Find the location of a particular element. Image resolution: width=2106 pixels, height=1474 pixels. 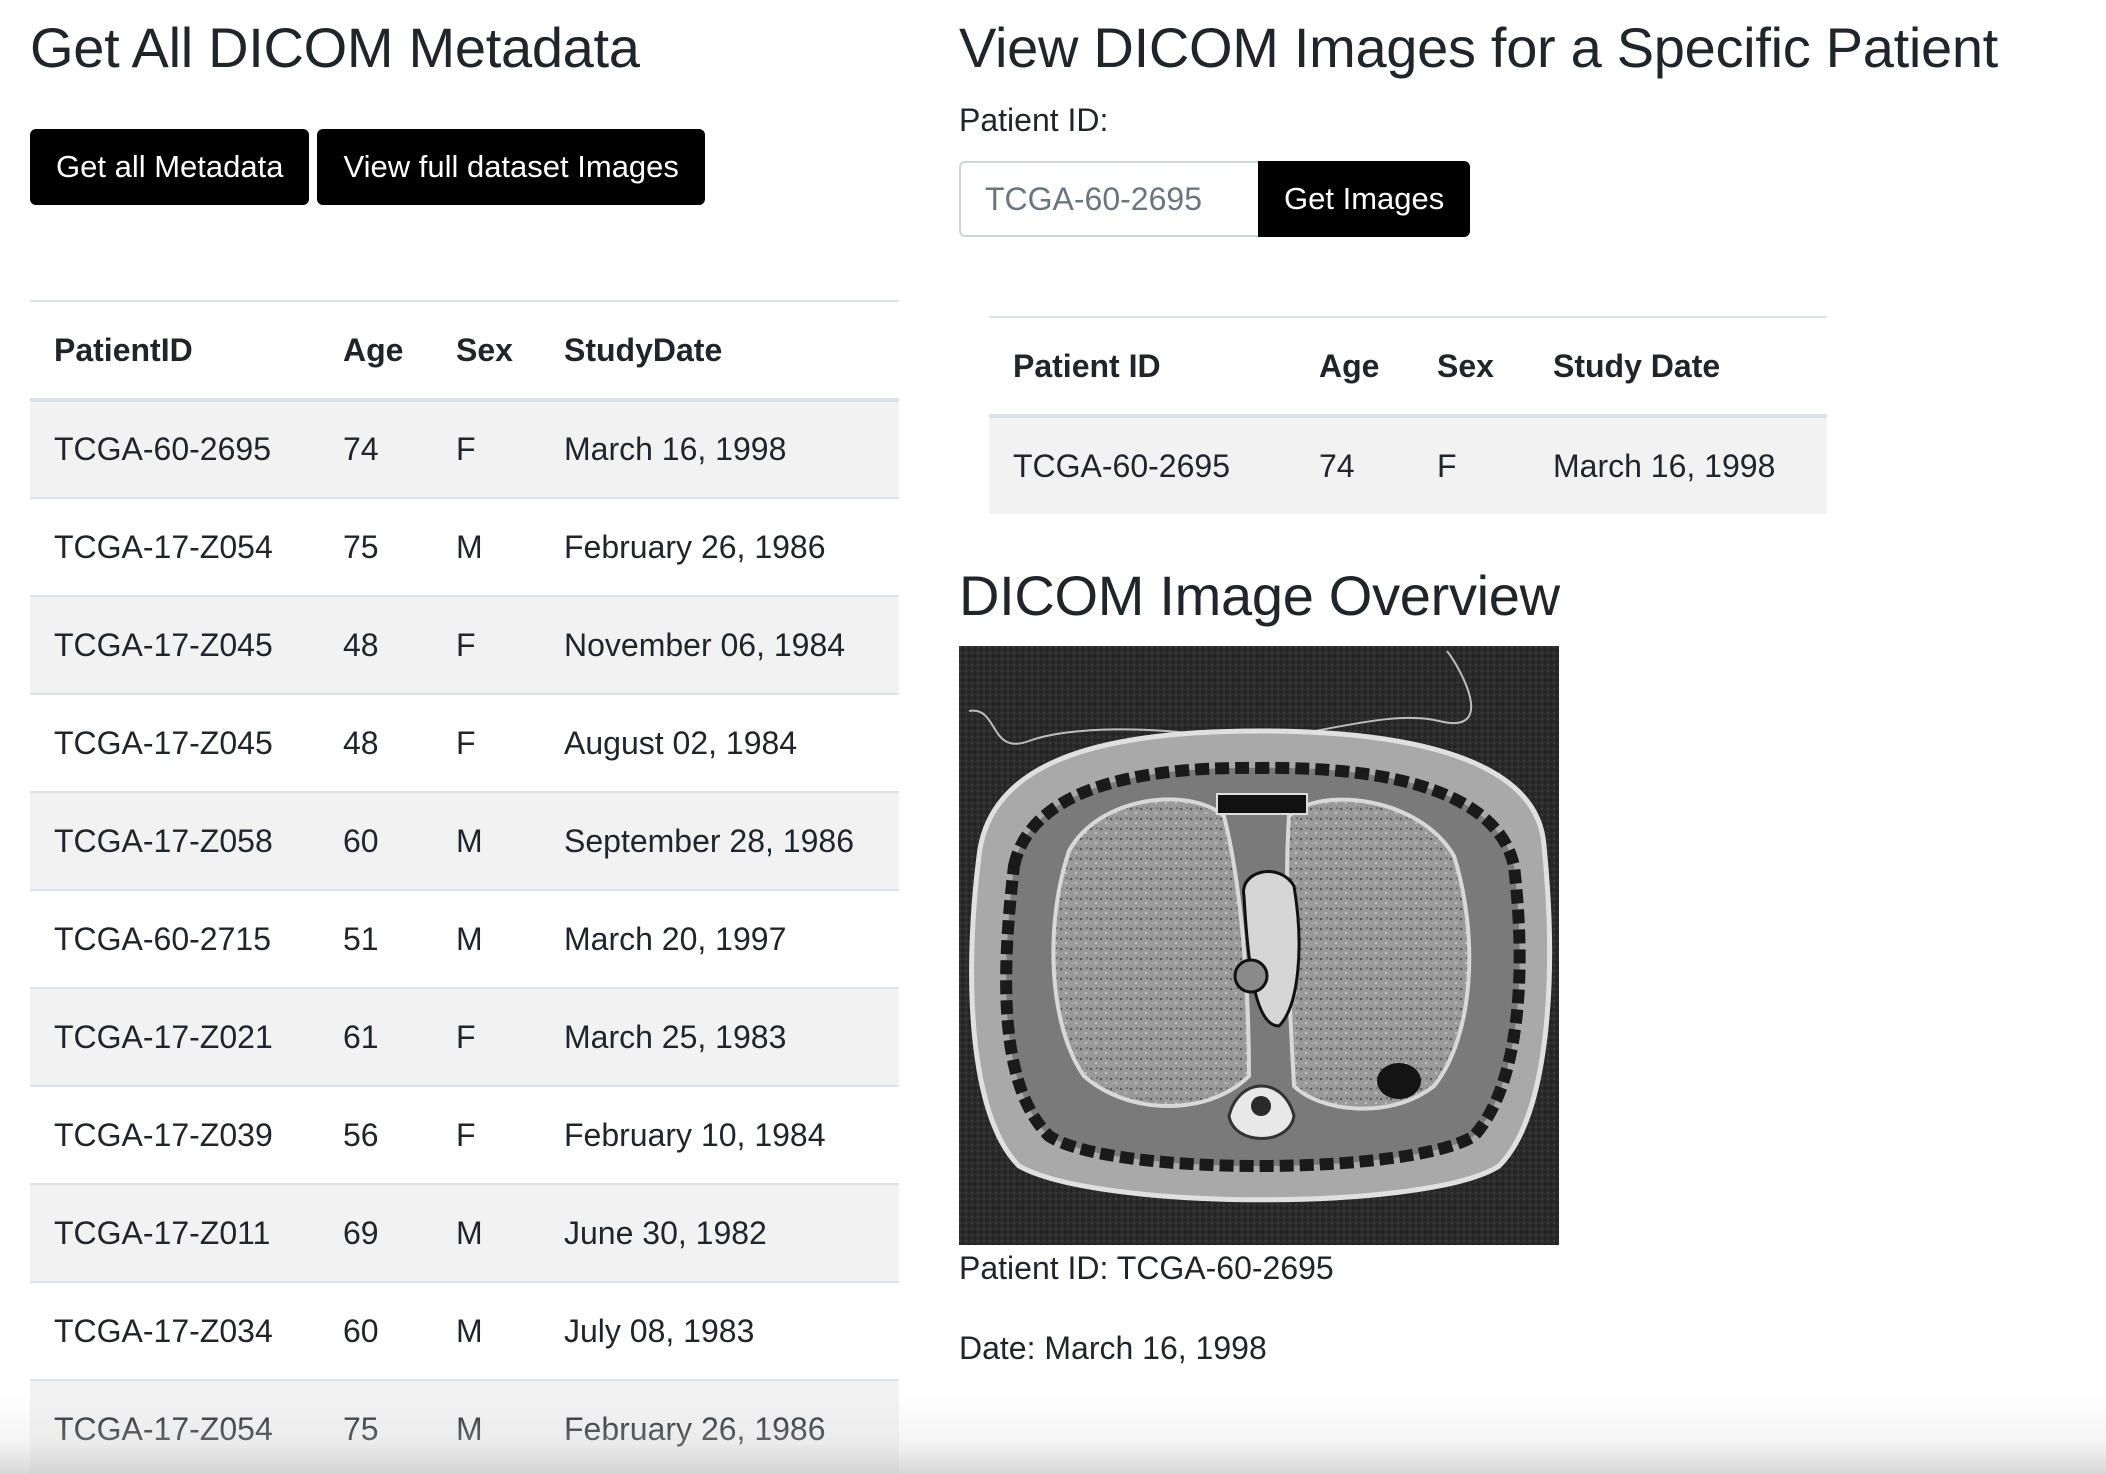

cell-study-date: February 10, 1984 is located at coordinates (695, 1134).